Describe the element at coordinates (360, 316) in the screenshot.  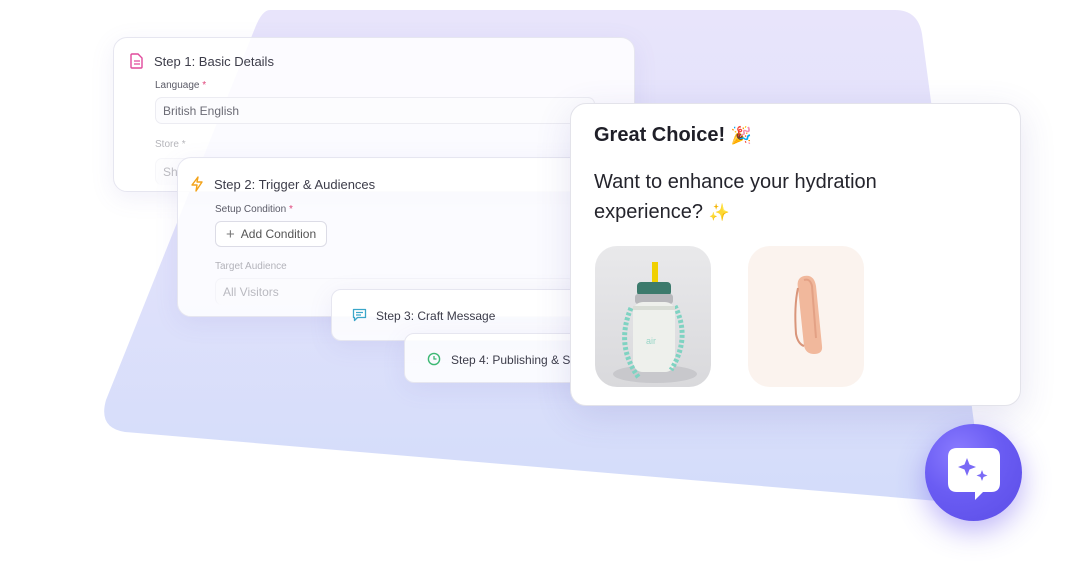
I see `chat-icon` at that location.